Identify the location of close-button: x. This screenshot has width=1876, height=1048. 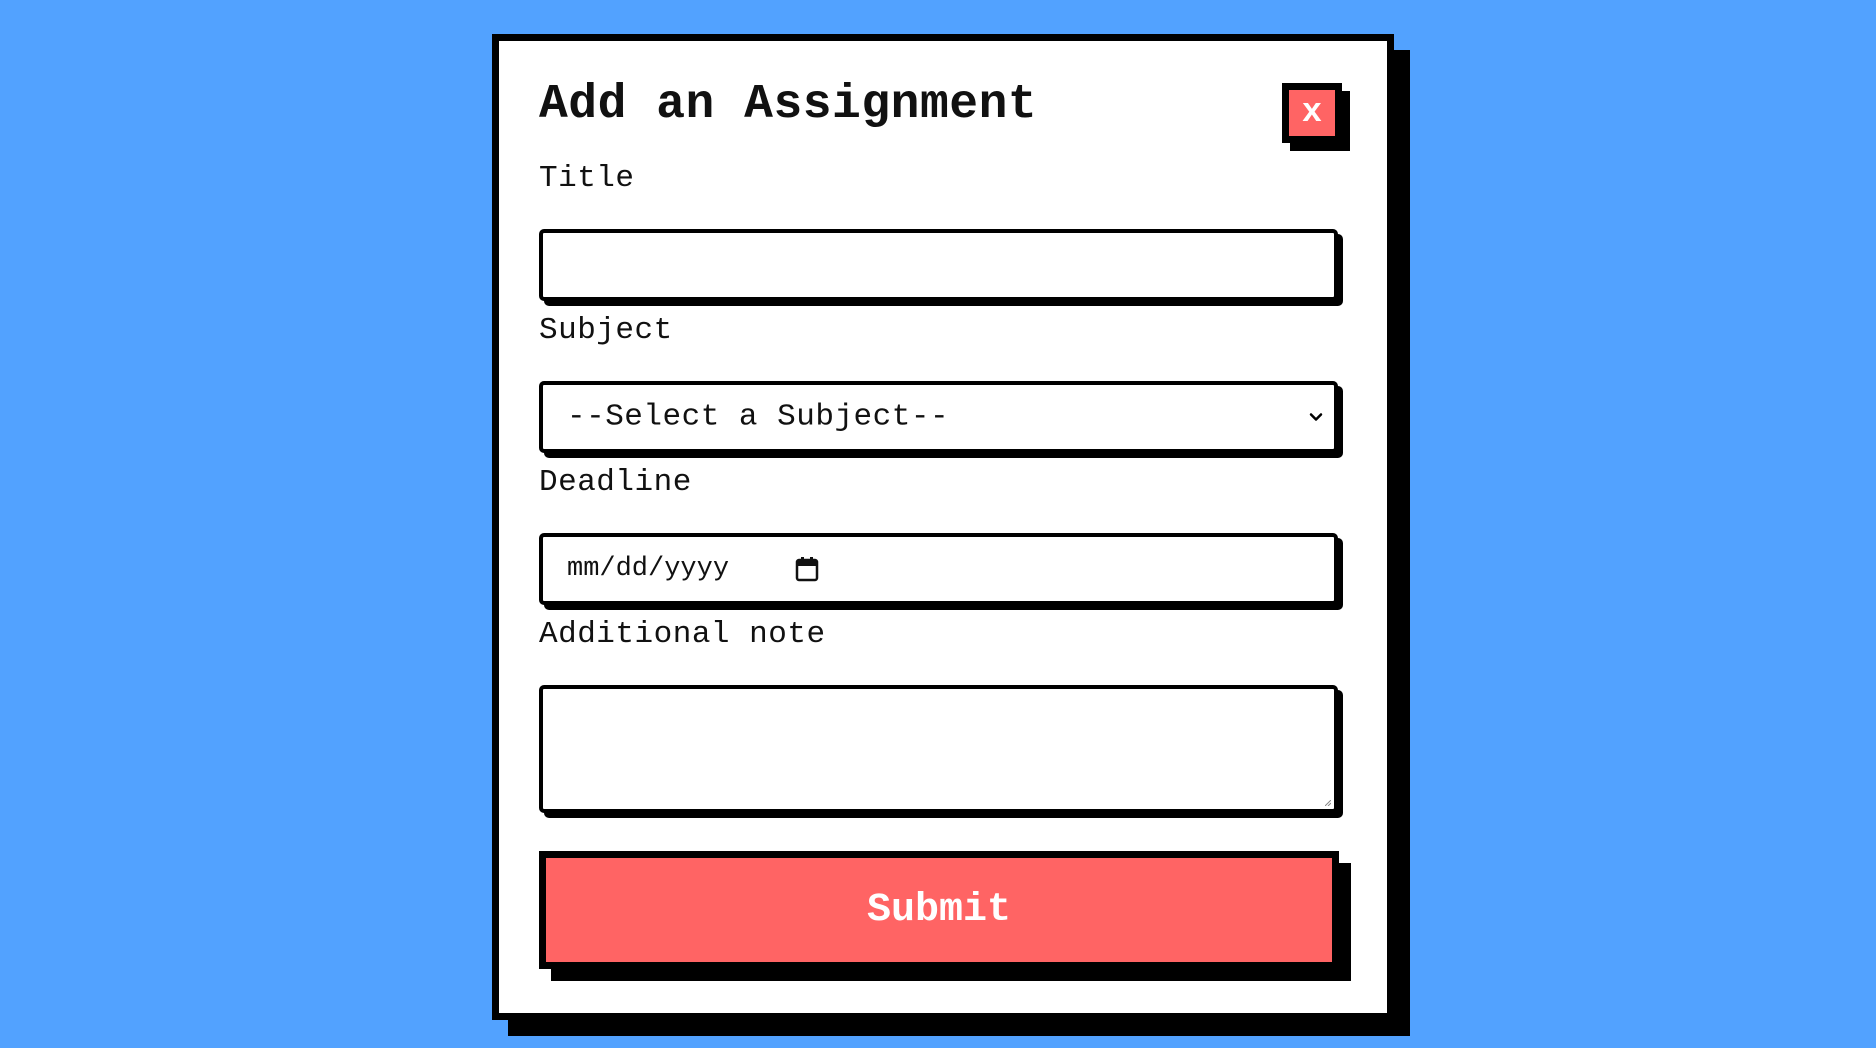
(1312, 113).